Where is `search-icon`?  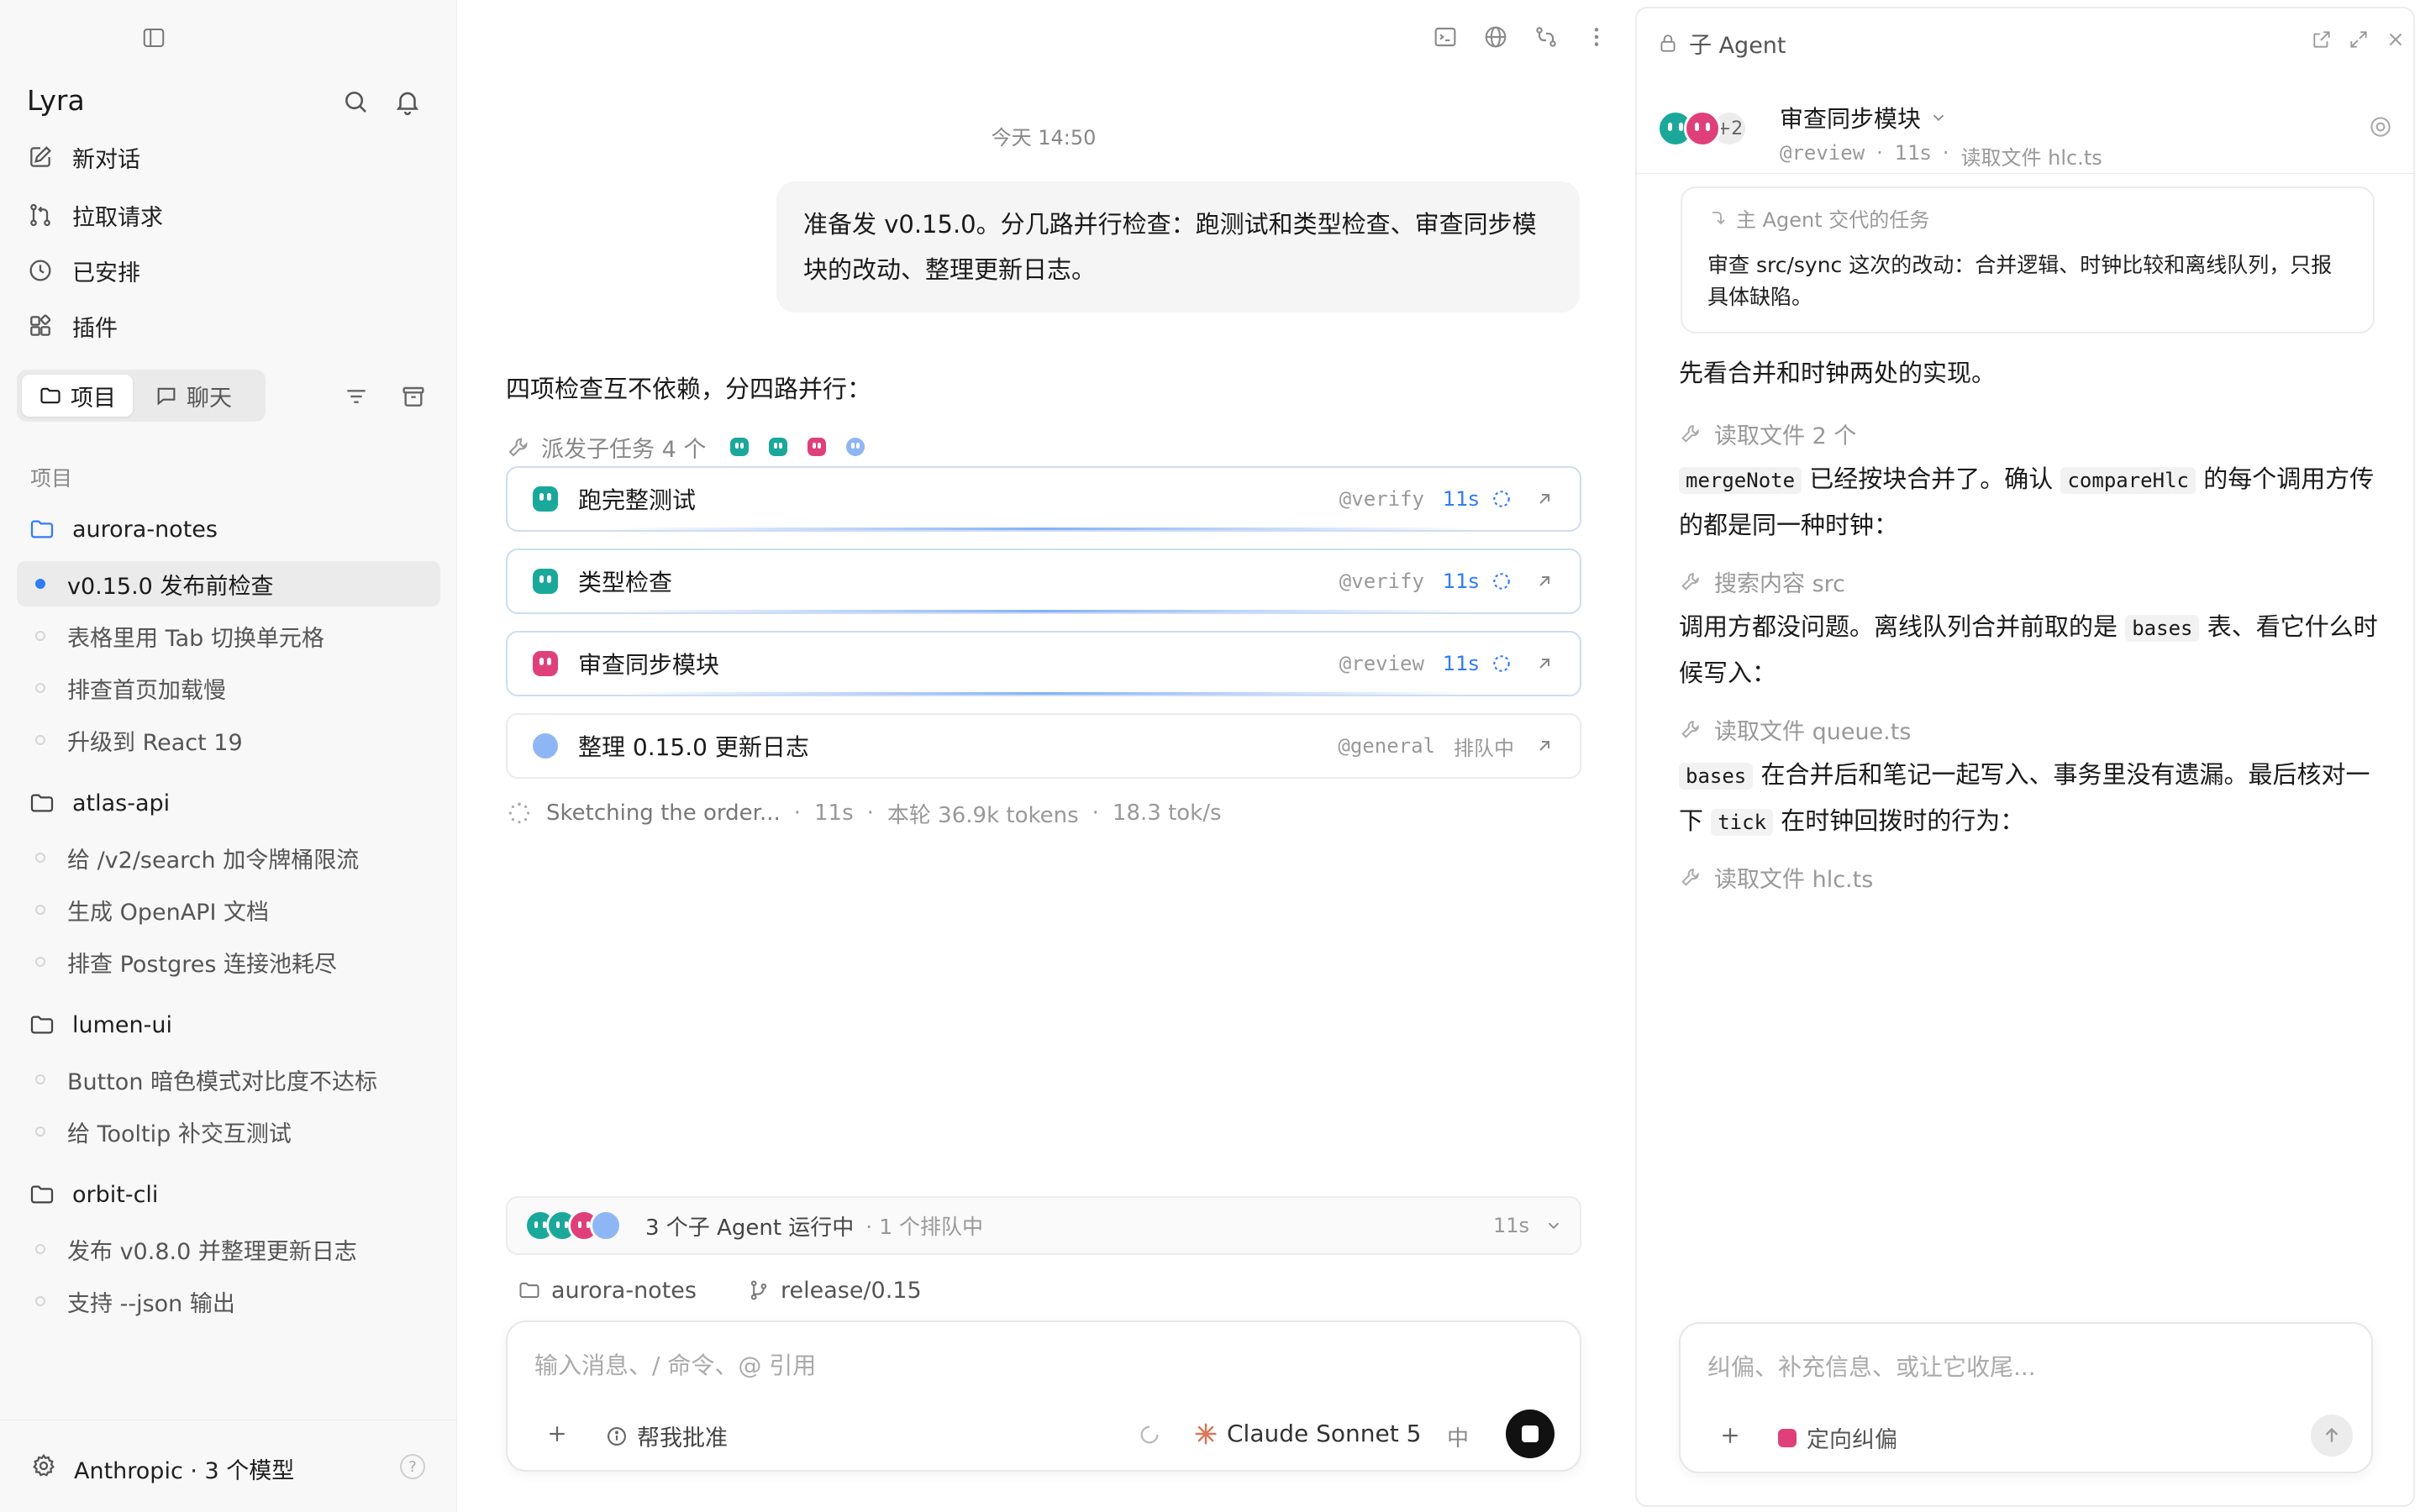 search-icon is located at coordinates (355, 101).